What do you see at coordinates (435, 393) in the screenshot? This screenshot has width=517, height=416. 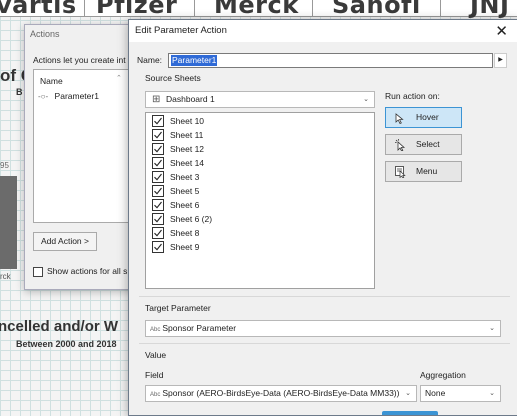 I see `aggregation-value: None` at bounding box center [435, 393].